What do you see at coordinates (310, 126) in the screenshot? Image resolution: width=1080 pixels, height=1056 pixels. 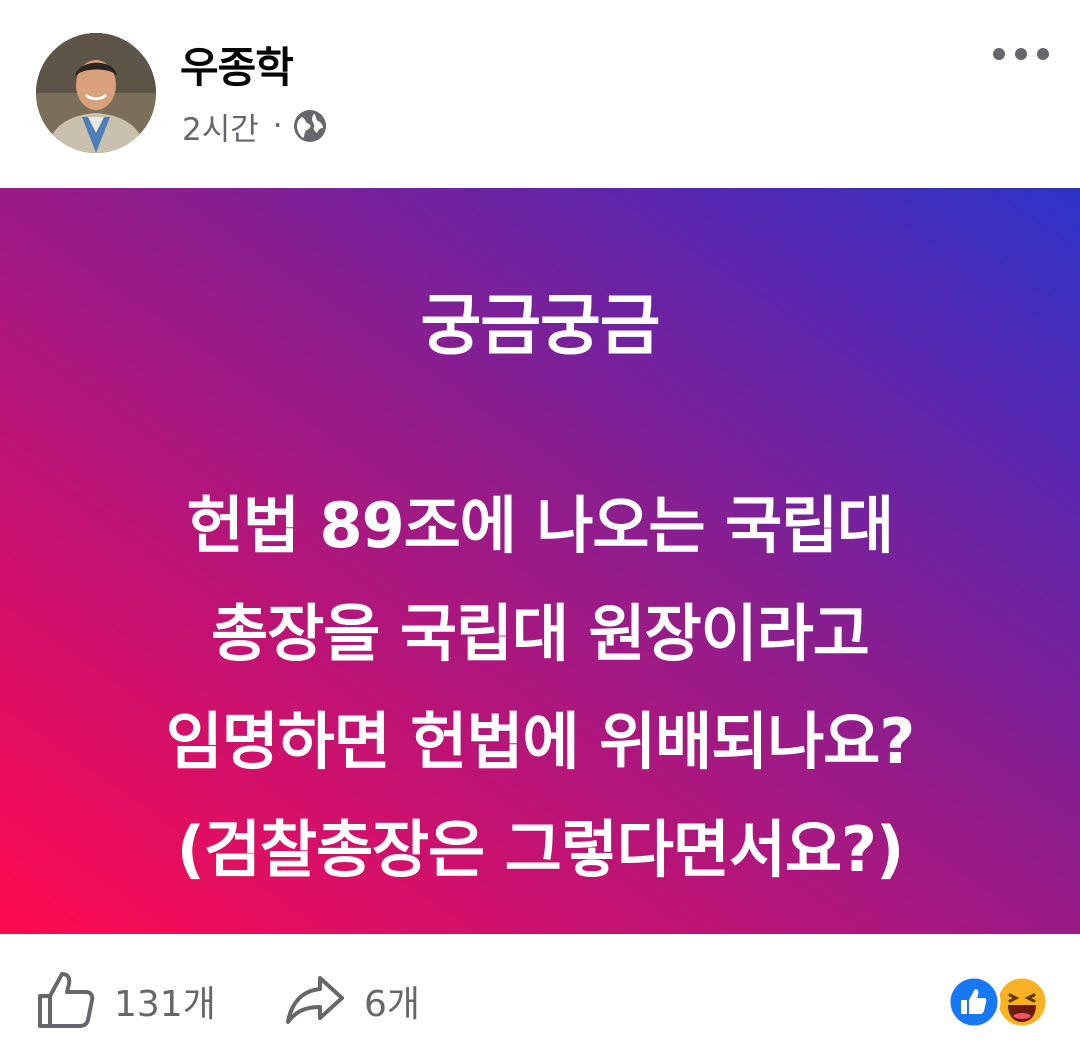 I see `globe-icon` at bounding box center [310, 126].